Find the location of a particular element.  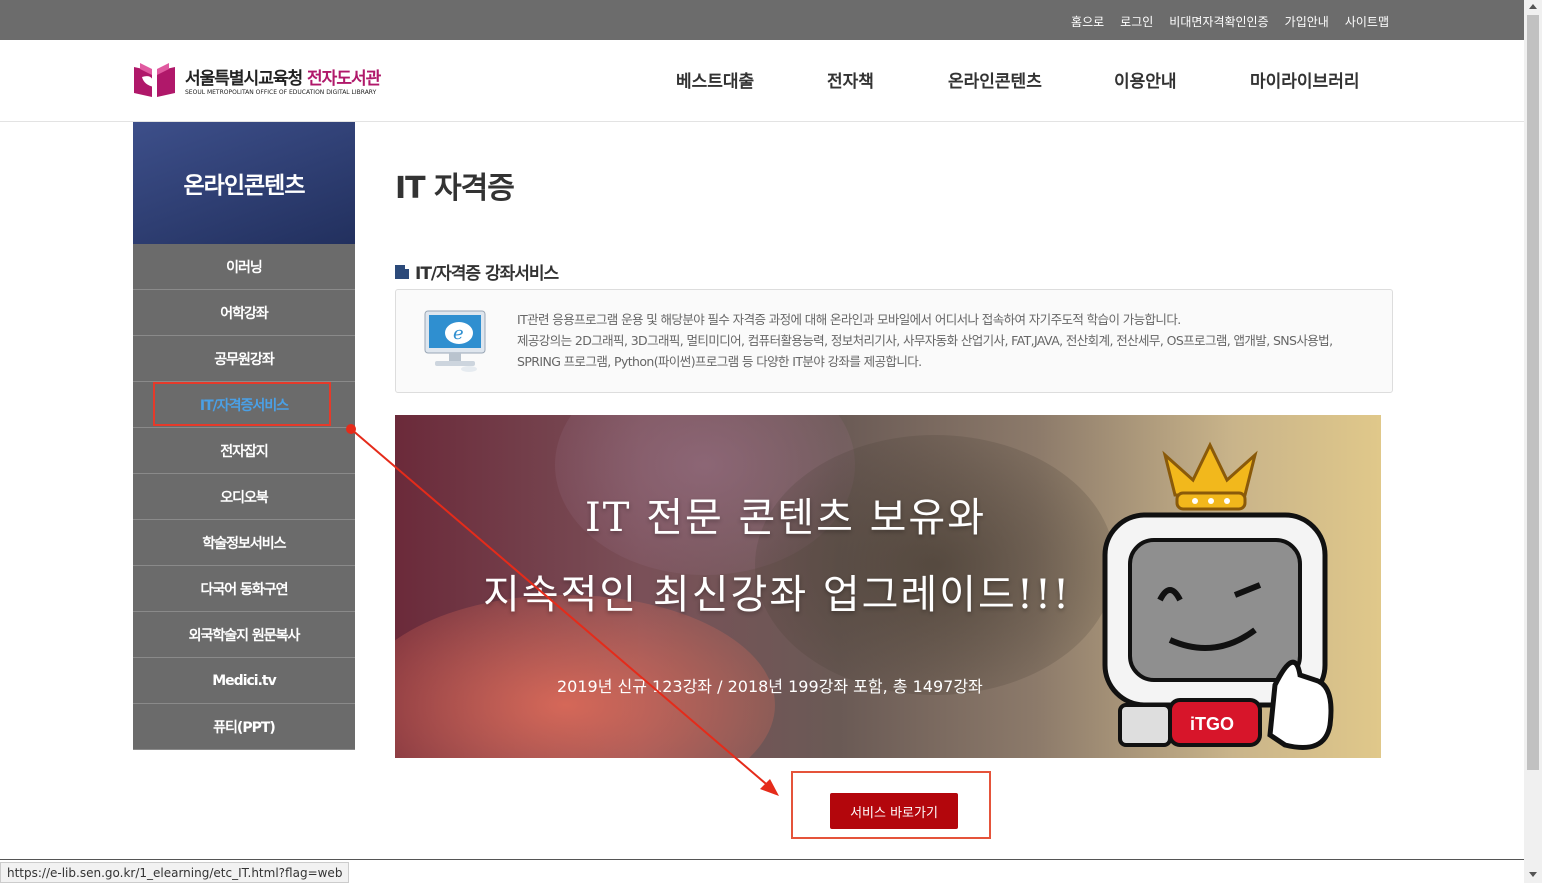

sidebar-item-elearning: 이러닝 is located at coordinates (244, 267).